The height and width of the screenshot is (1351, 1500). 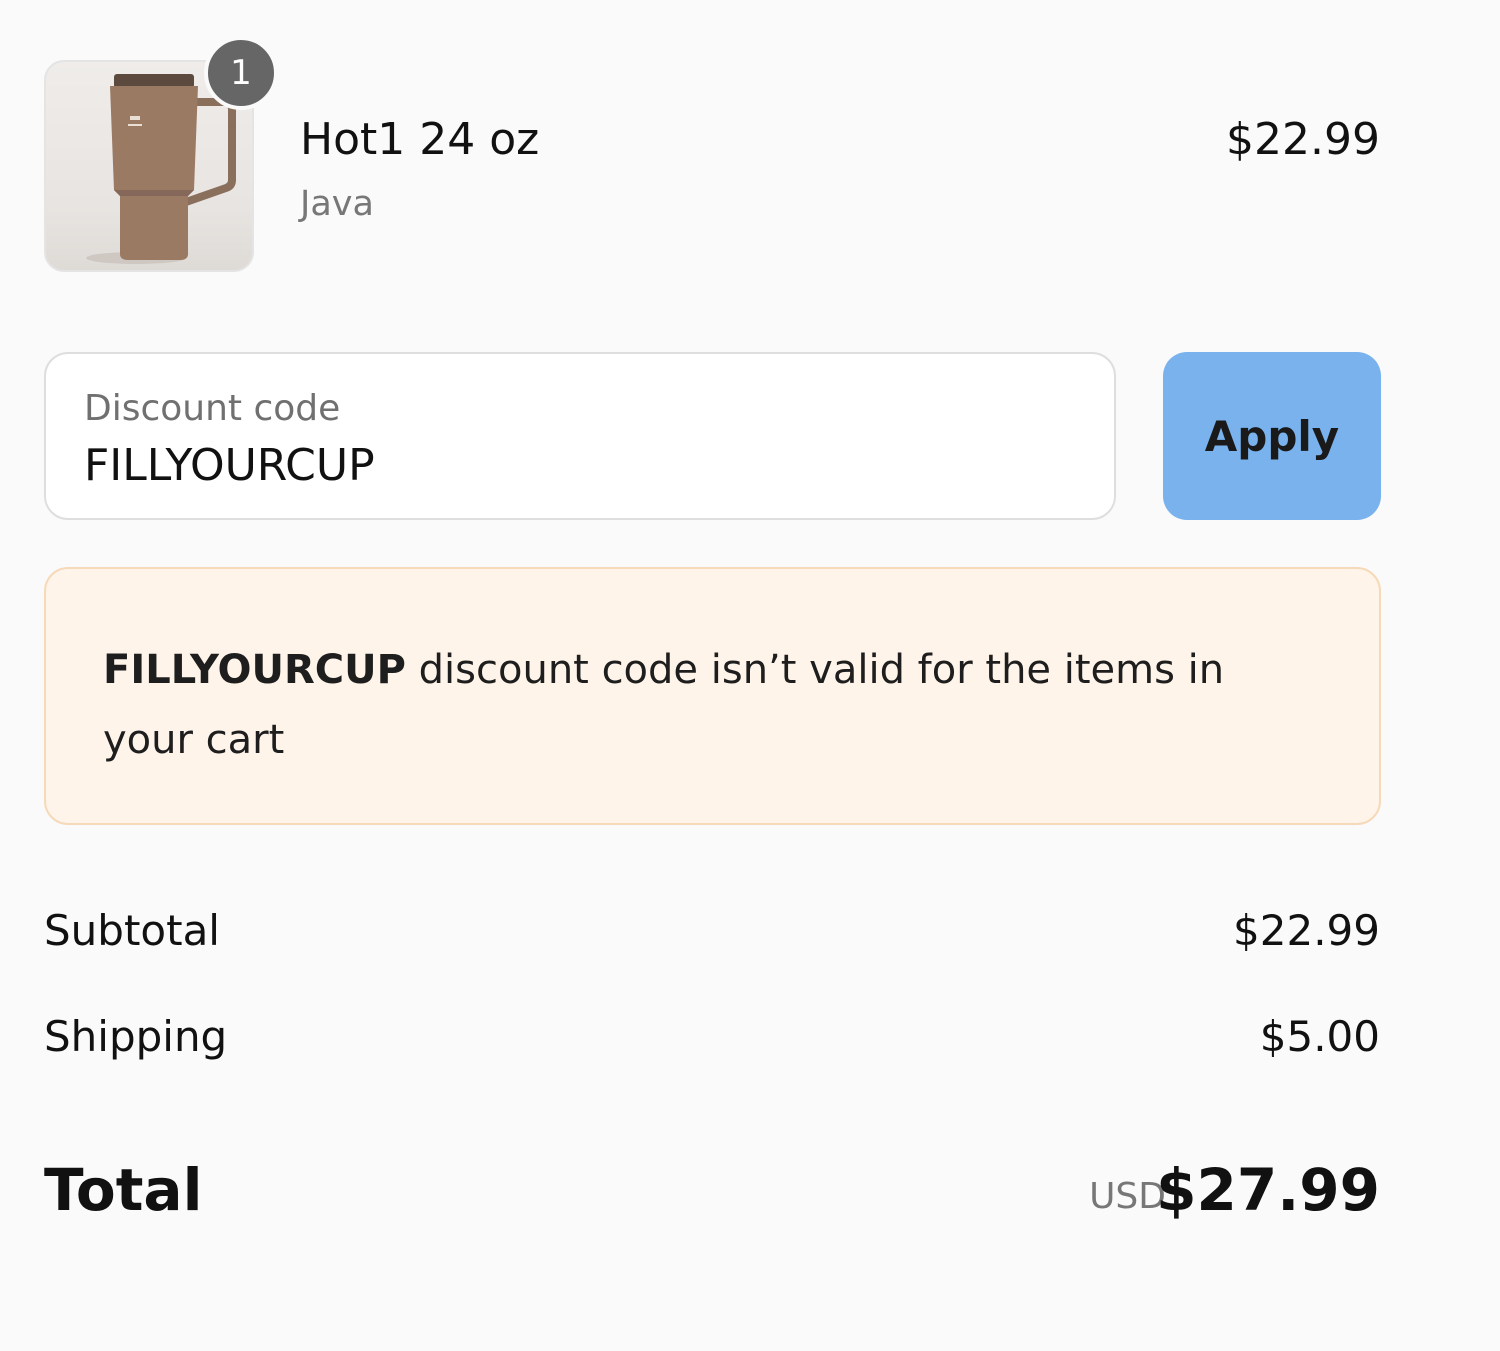 What do you see at coordinates (580, 436) in the screenshot?
I see `discount-code-input: Discount code FILLYOURCUP` at bounding box center [580, 436].